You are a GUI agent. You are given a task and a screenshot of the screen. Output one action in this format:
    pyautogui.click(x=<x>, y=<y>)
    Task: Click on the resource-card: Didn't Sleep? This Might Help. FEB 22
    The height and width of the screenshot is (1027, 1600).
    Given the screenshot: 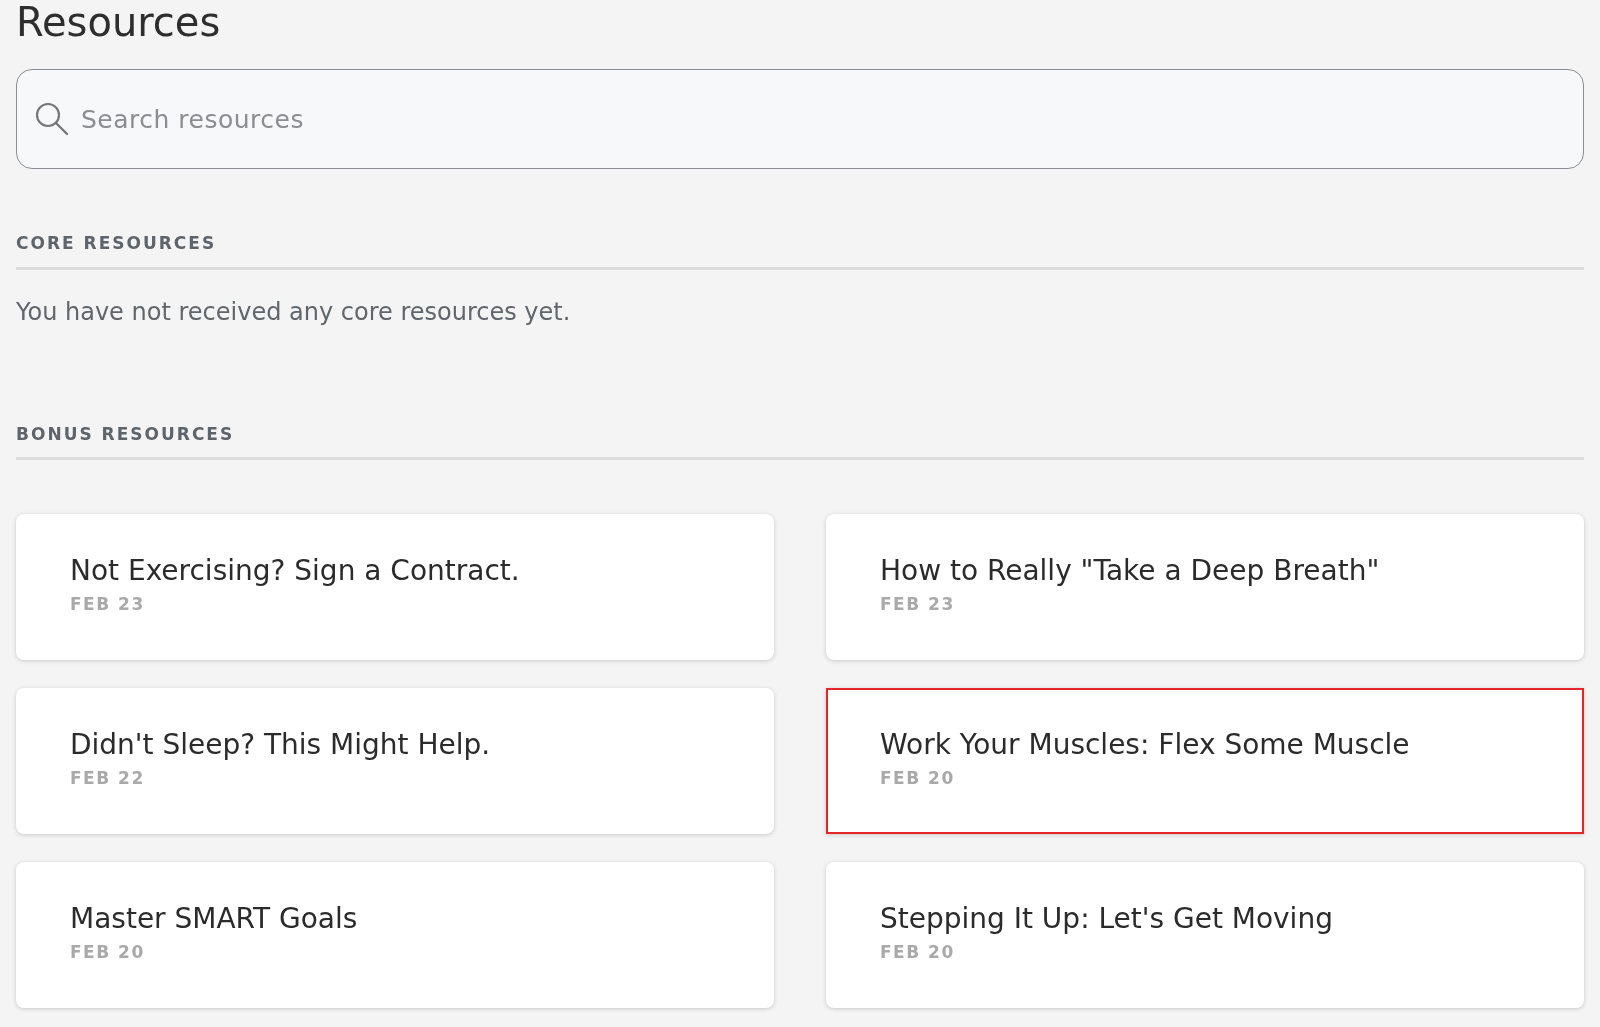 What is the action you would take?
    pyautogui.click(x=395, y=761)
    